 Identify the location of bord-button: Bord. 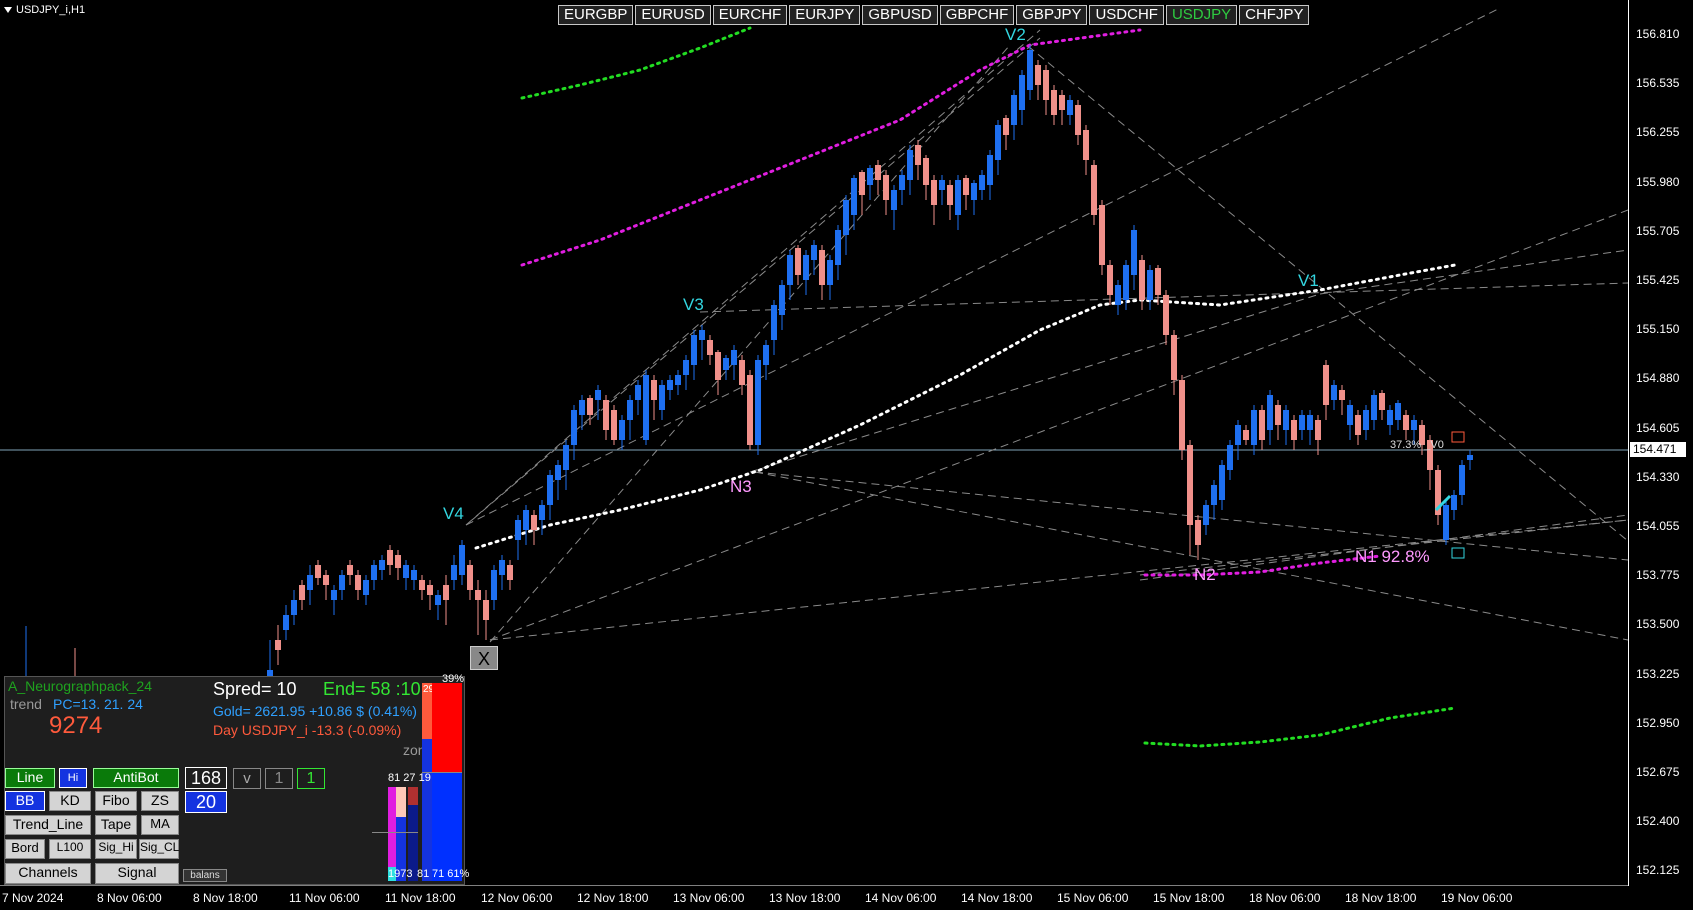
(25, 849).